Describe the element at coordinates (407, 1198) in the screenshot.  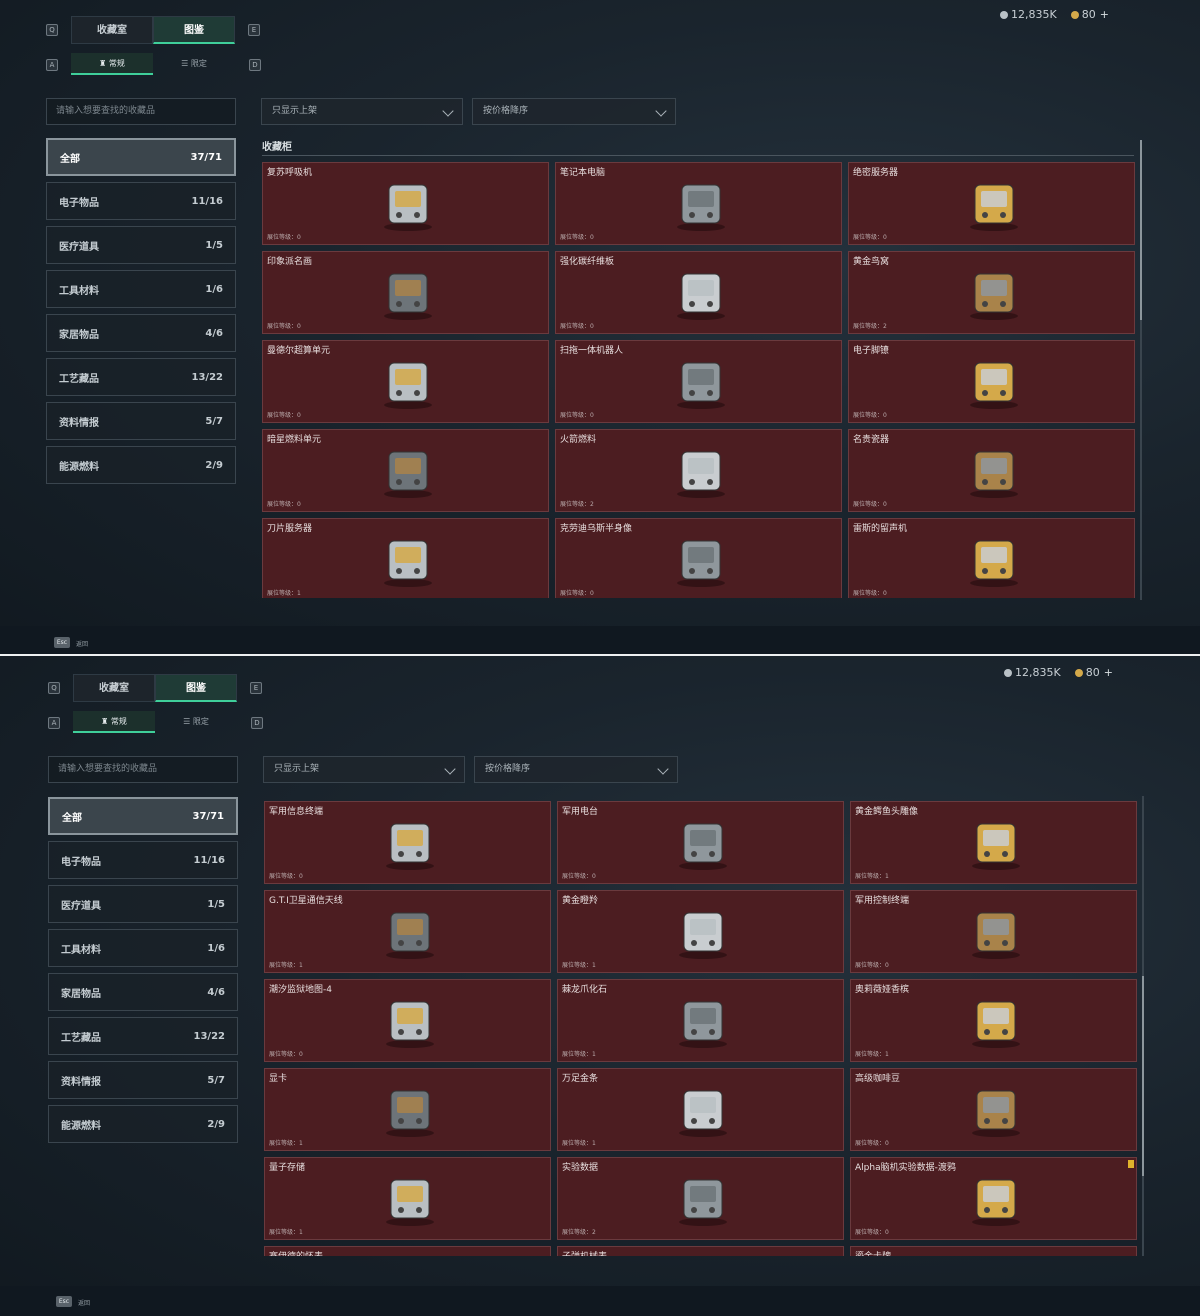
I see `item-card: 量子存储 展位等级：1` at that location.